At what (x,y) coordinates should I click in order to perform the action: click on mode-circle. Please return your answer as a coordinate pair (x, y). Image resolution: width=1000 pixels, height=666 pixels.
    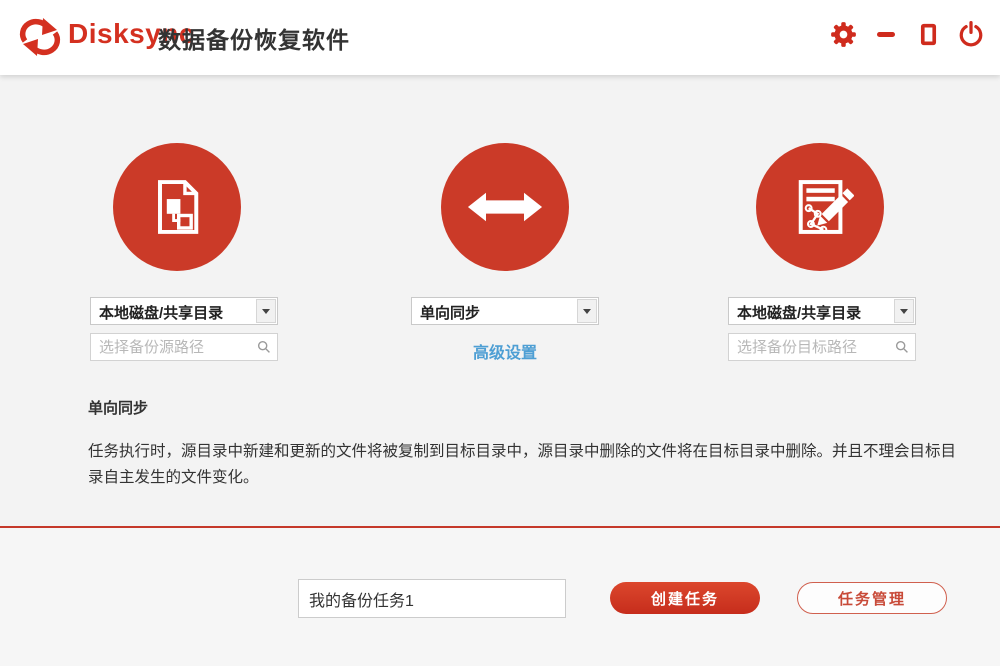
    Looking at the image, I should click on (505, 207).